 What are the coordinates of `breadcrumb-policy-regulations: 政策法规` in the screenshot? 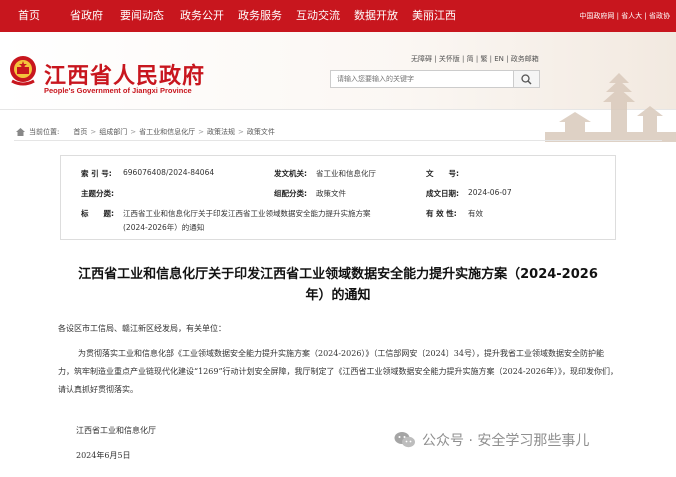 It's located at (221, 132).